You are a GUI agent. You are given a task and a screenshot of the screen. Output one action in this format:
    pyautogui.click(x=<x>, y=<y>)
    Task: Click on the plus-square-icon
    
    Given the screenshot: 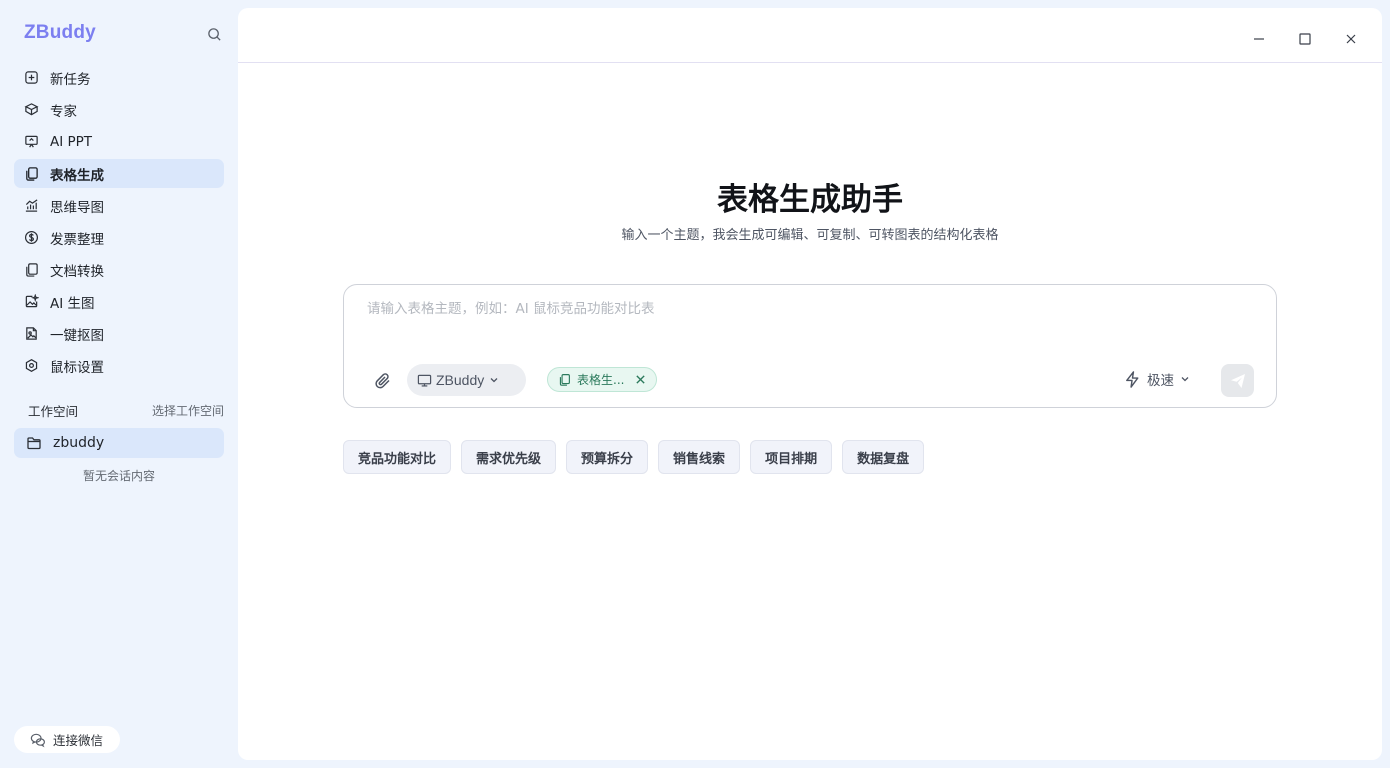 What is the action you would take?
    pyautogui.click(x=31, y=78)
    